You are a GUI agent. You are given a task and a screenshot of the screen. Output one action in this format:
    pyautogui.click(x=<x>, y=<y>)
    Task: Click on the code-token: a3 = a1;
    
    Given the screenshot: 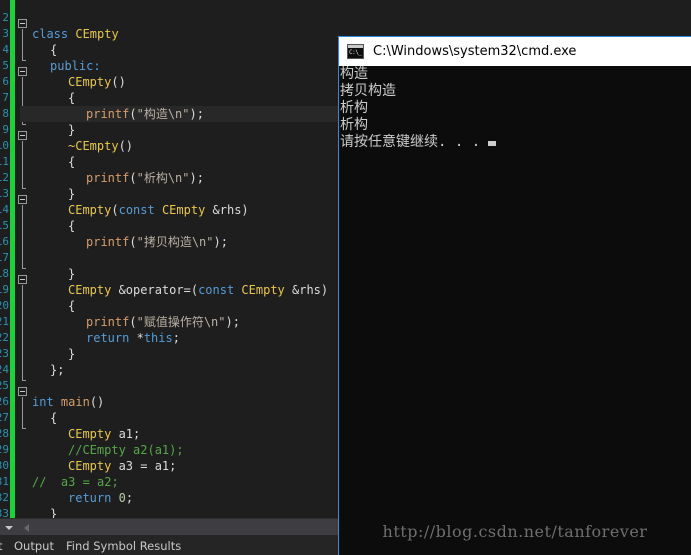 What is the action you would take?
    pyautogui.click(x=144, y=466)
    